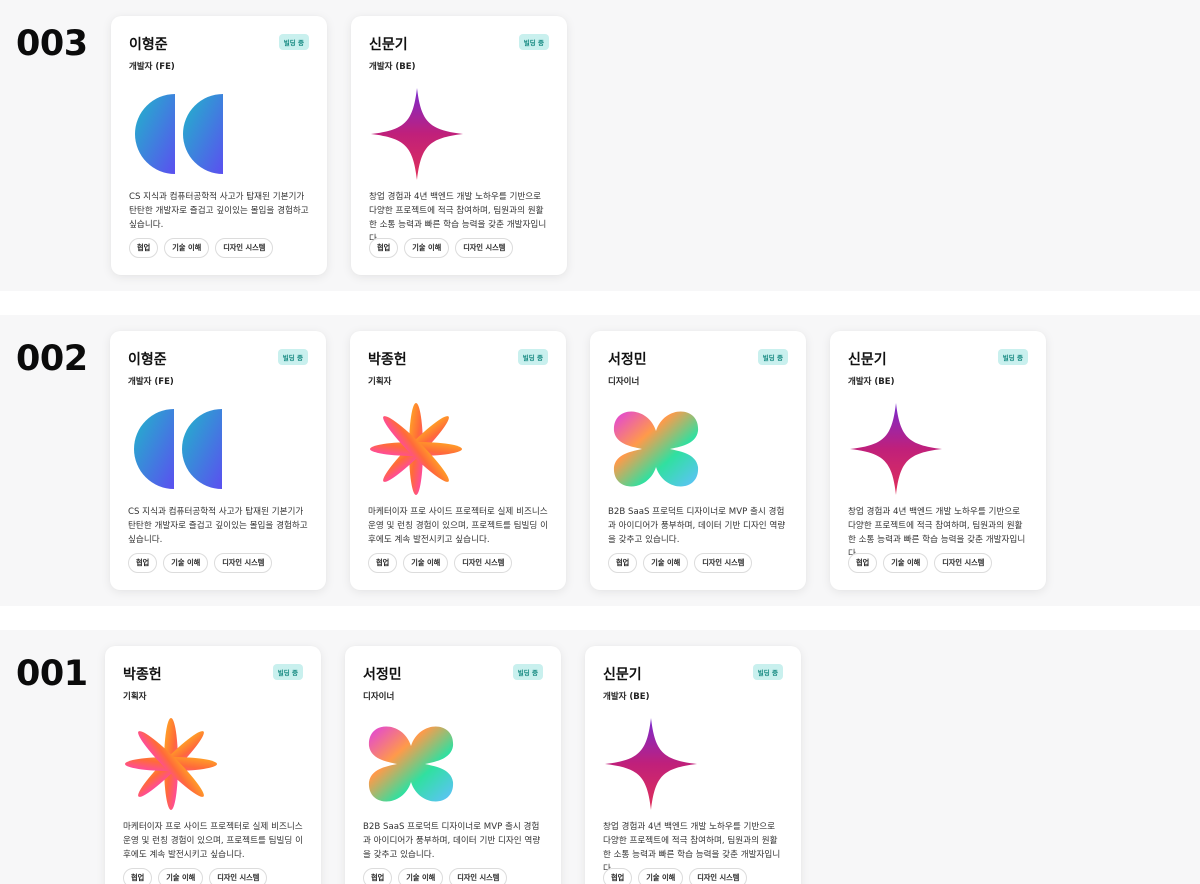 This screenshot has height=884, width=1200. Describe the element at coordinates (52, 359) in the screenshot. I see `batch-number: 002` at that location.